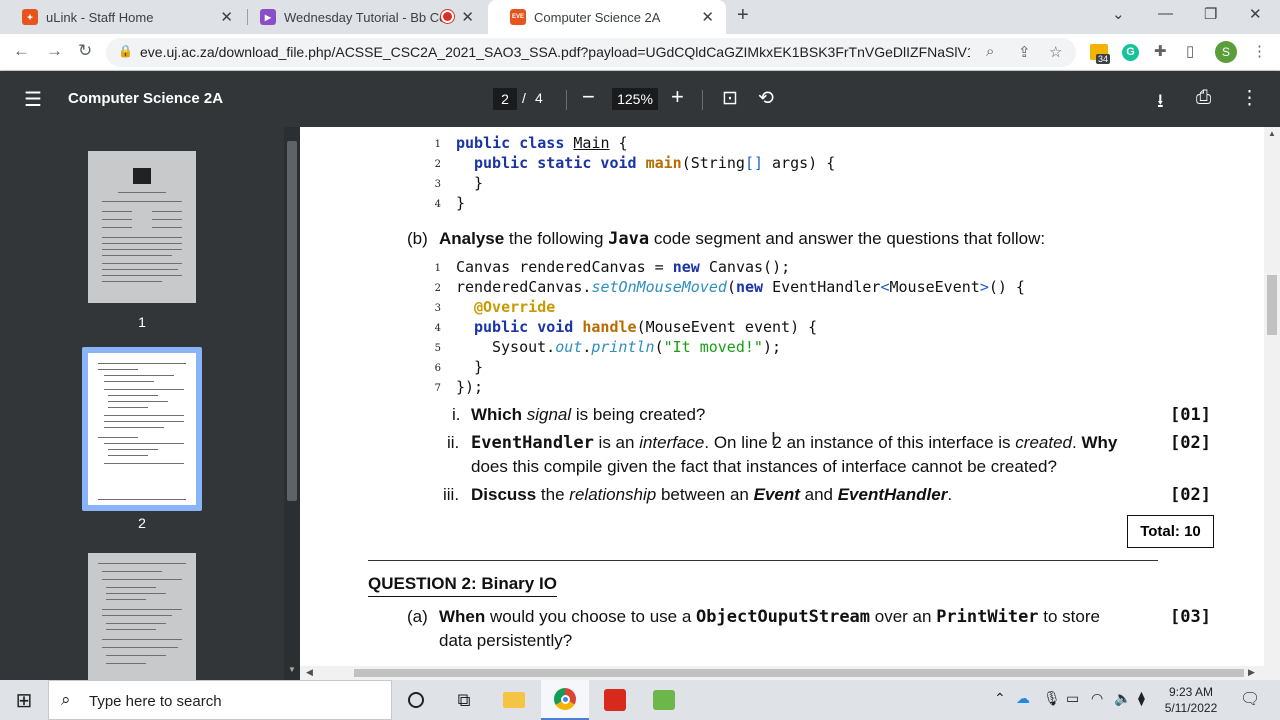  What do you see at coordinates (990, 51) in the screenshot?
I see `zoom-icon: ⌕` at bounding box center [990, 51].